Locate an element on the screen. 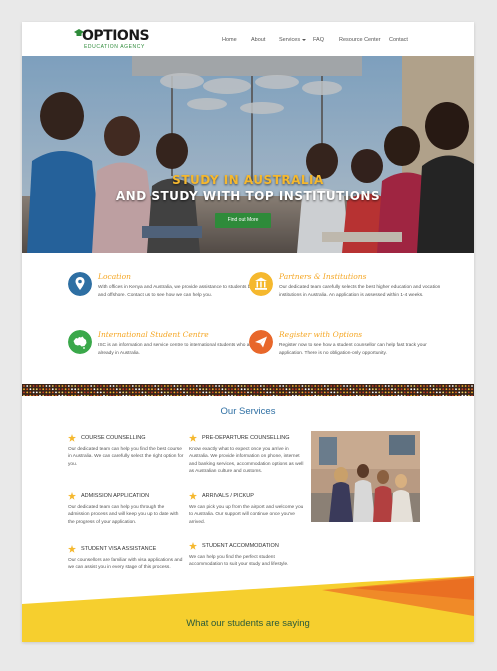  testimonials-band is located at coordinates (248, 606).